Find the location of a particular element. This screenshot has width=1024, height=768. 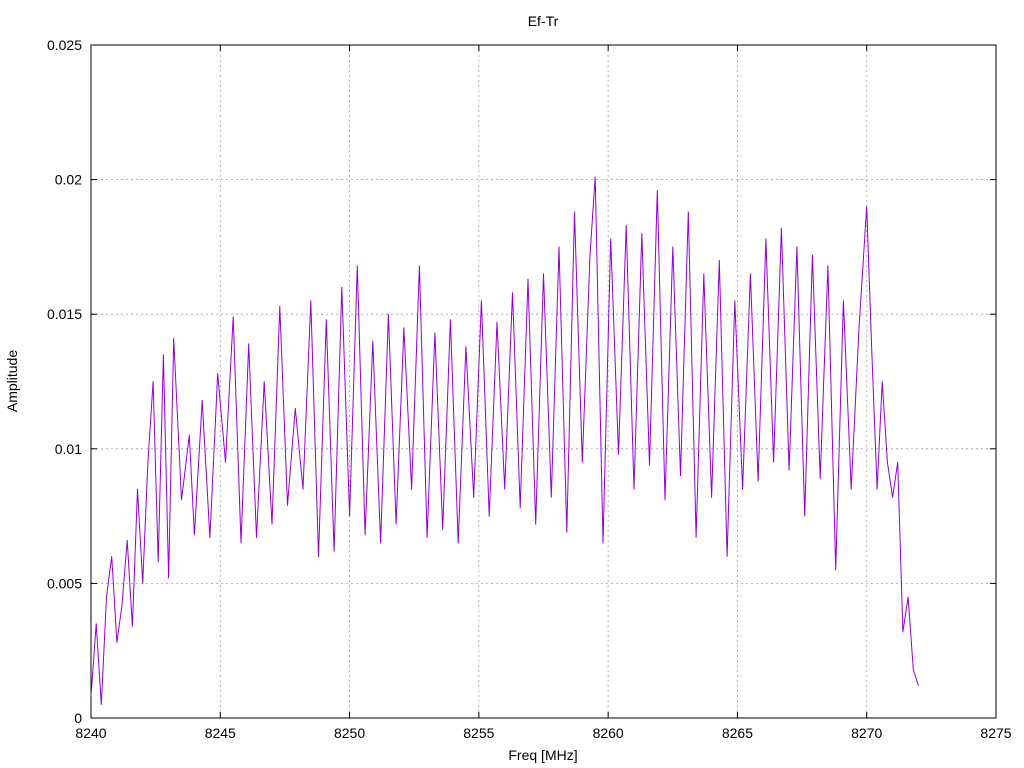

x-tick-label: 8240 is located at coordinates (90, 733).